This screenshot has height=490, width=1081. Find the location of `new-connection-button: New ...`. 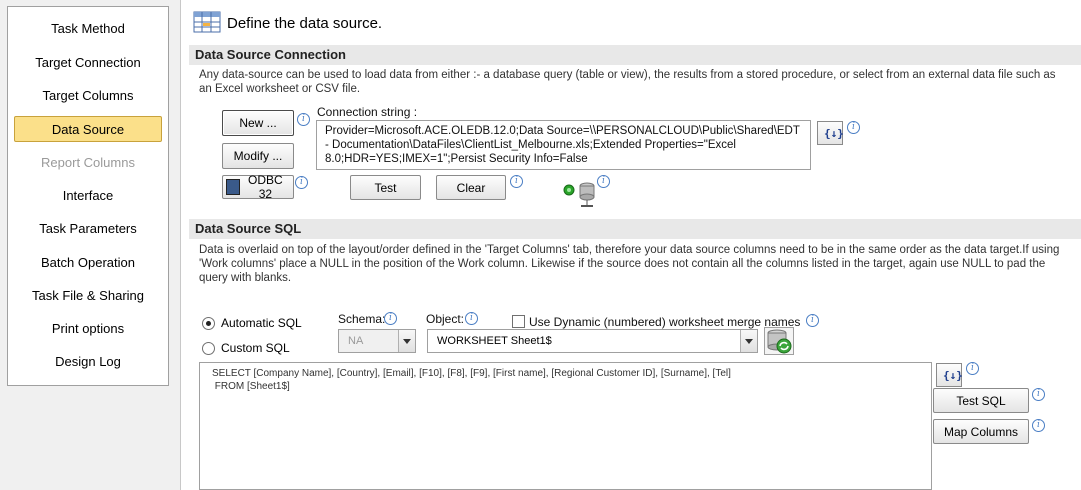

new-connection-button: New ... is located at coordinates (258, 123).